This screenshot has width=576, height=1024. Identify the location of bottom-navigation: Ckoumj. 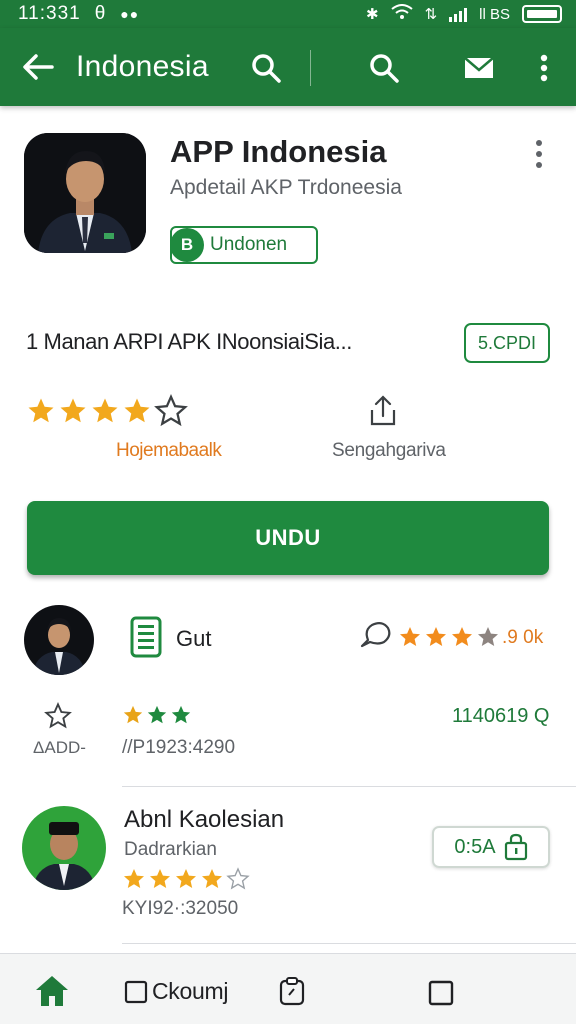
(288, 988).